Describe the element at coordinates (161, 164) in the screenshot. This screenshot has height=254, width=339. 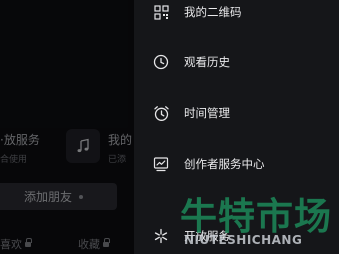
I see `creator-chart-icon` at that location.